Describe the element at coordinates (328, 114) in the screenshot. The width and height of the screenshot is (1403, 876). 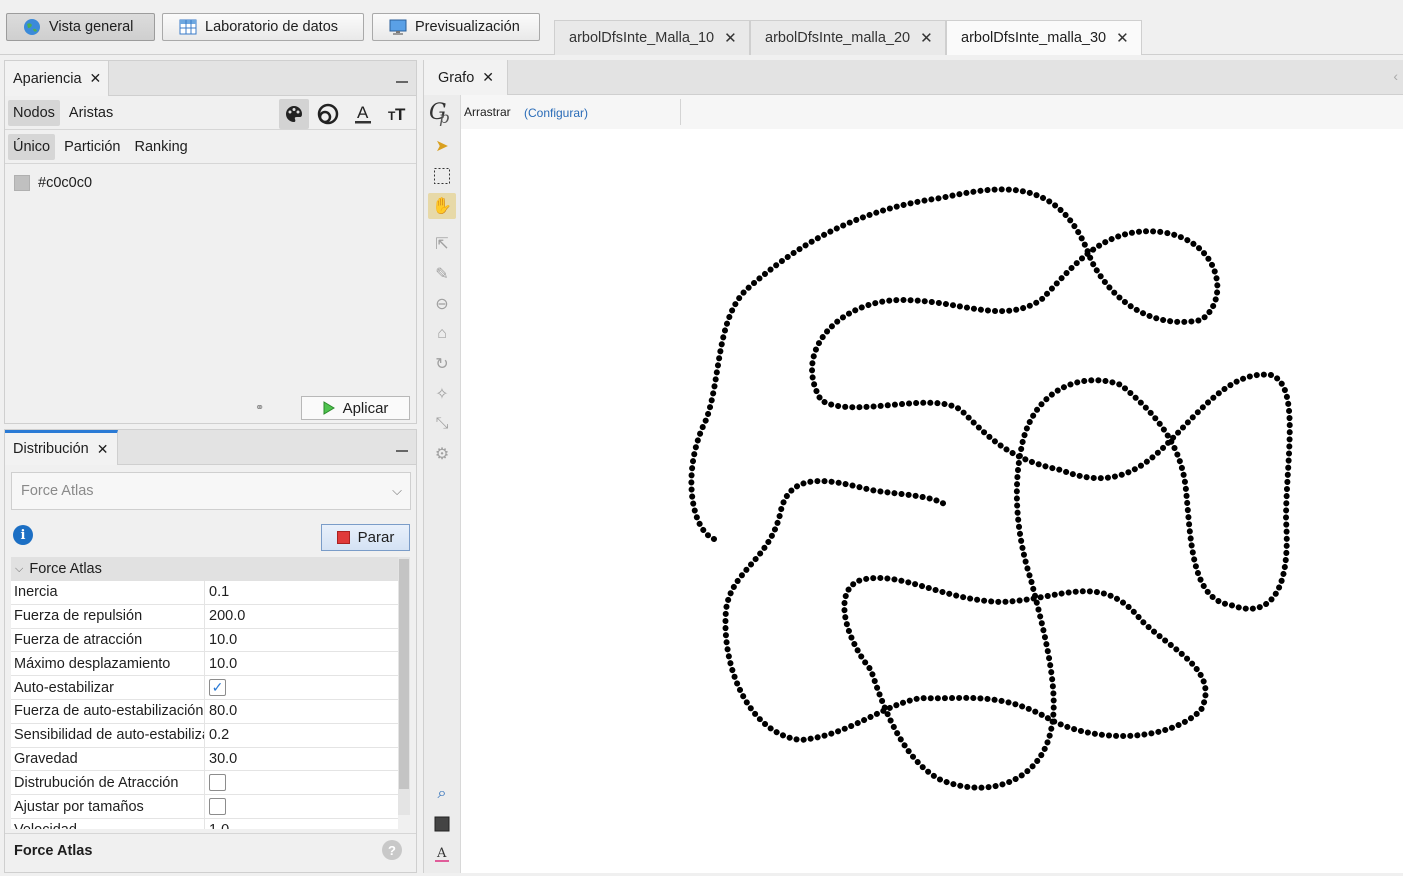
I see `size-icon` at that location.